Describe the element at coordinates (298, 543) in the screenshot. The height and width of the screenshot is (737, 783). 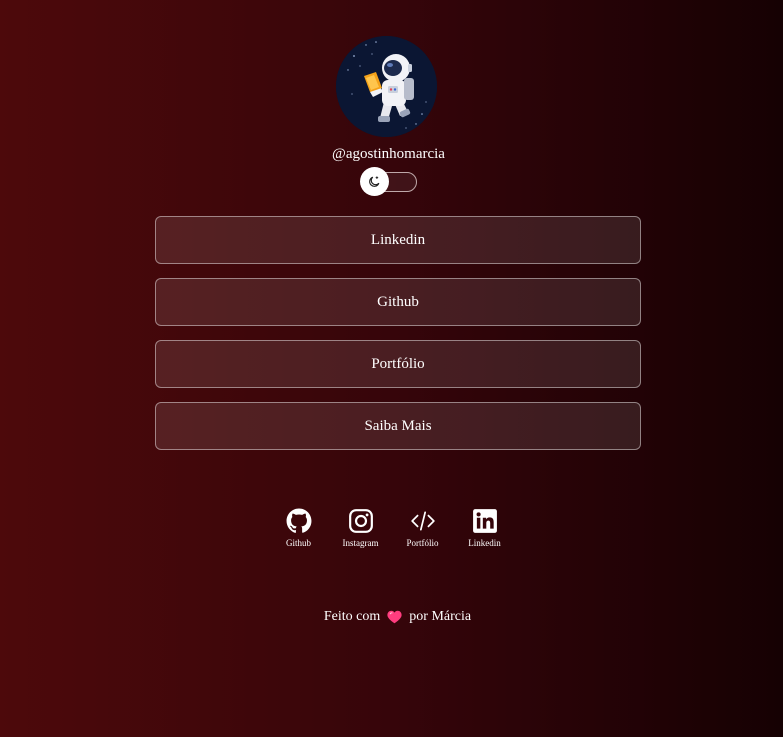
I see `social-label: Github` at that location.